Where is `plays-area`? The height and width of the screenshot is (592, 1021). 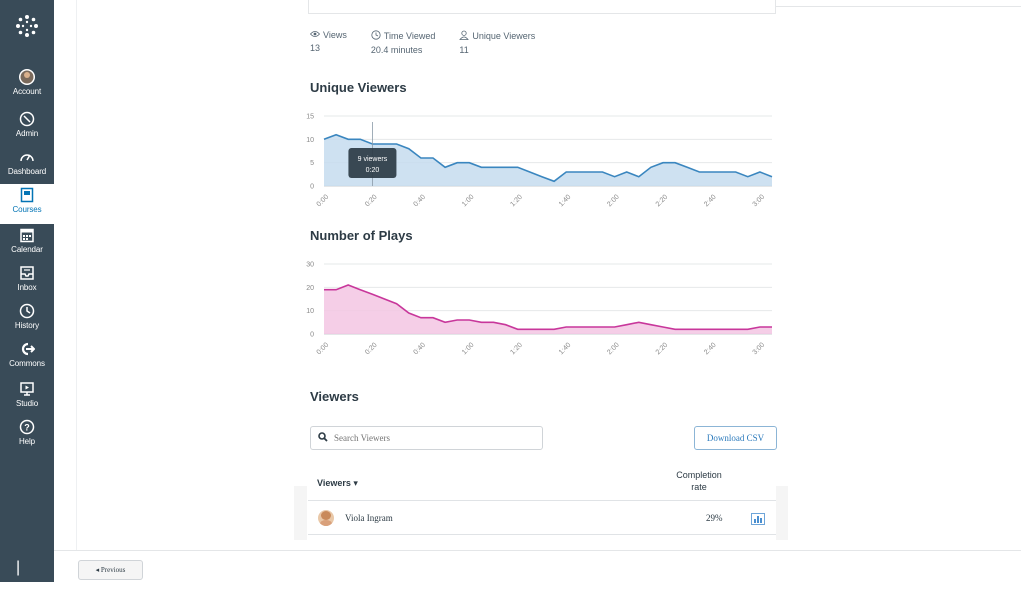
plays-area is located at coordinates (548, 309).